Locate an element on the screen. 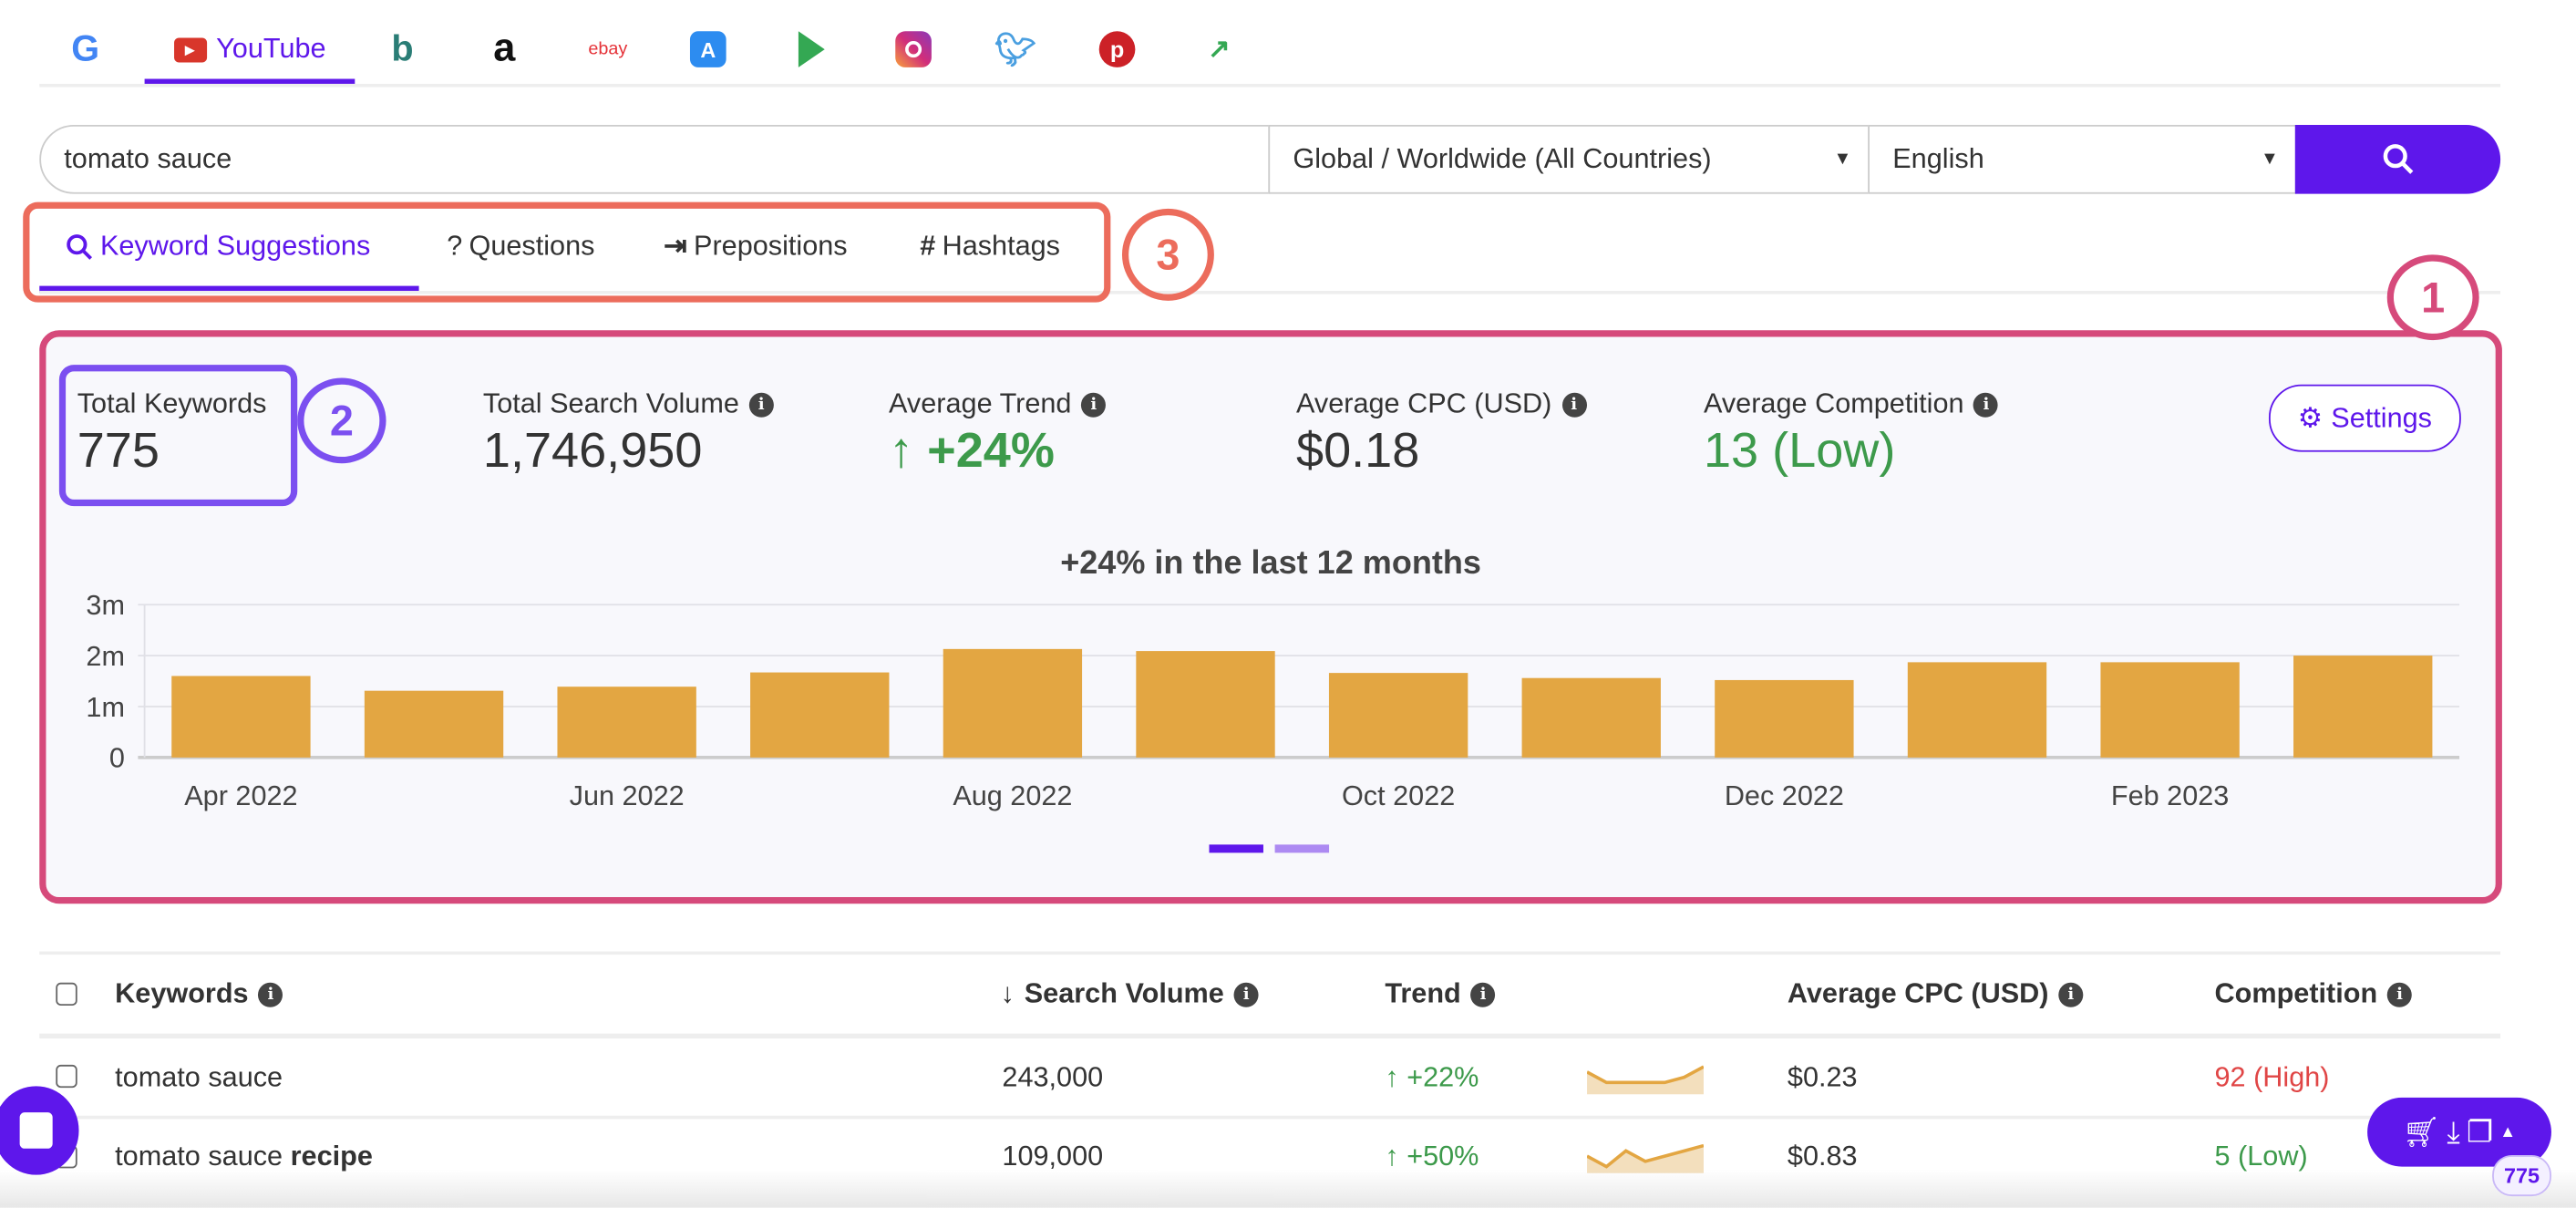 The width and height of the screenshot is (2576, 1208). column-header-keywords: Keywords i is located at coordinates (199, 993).